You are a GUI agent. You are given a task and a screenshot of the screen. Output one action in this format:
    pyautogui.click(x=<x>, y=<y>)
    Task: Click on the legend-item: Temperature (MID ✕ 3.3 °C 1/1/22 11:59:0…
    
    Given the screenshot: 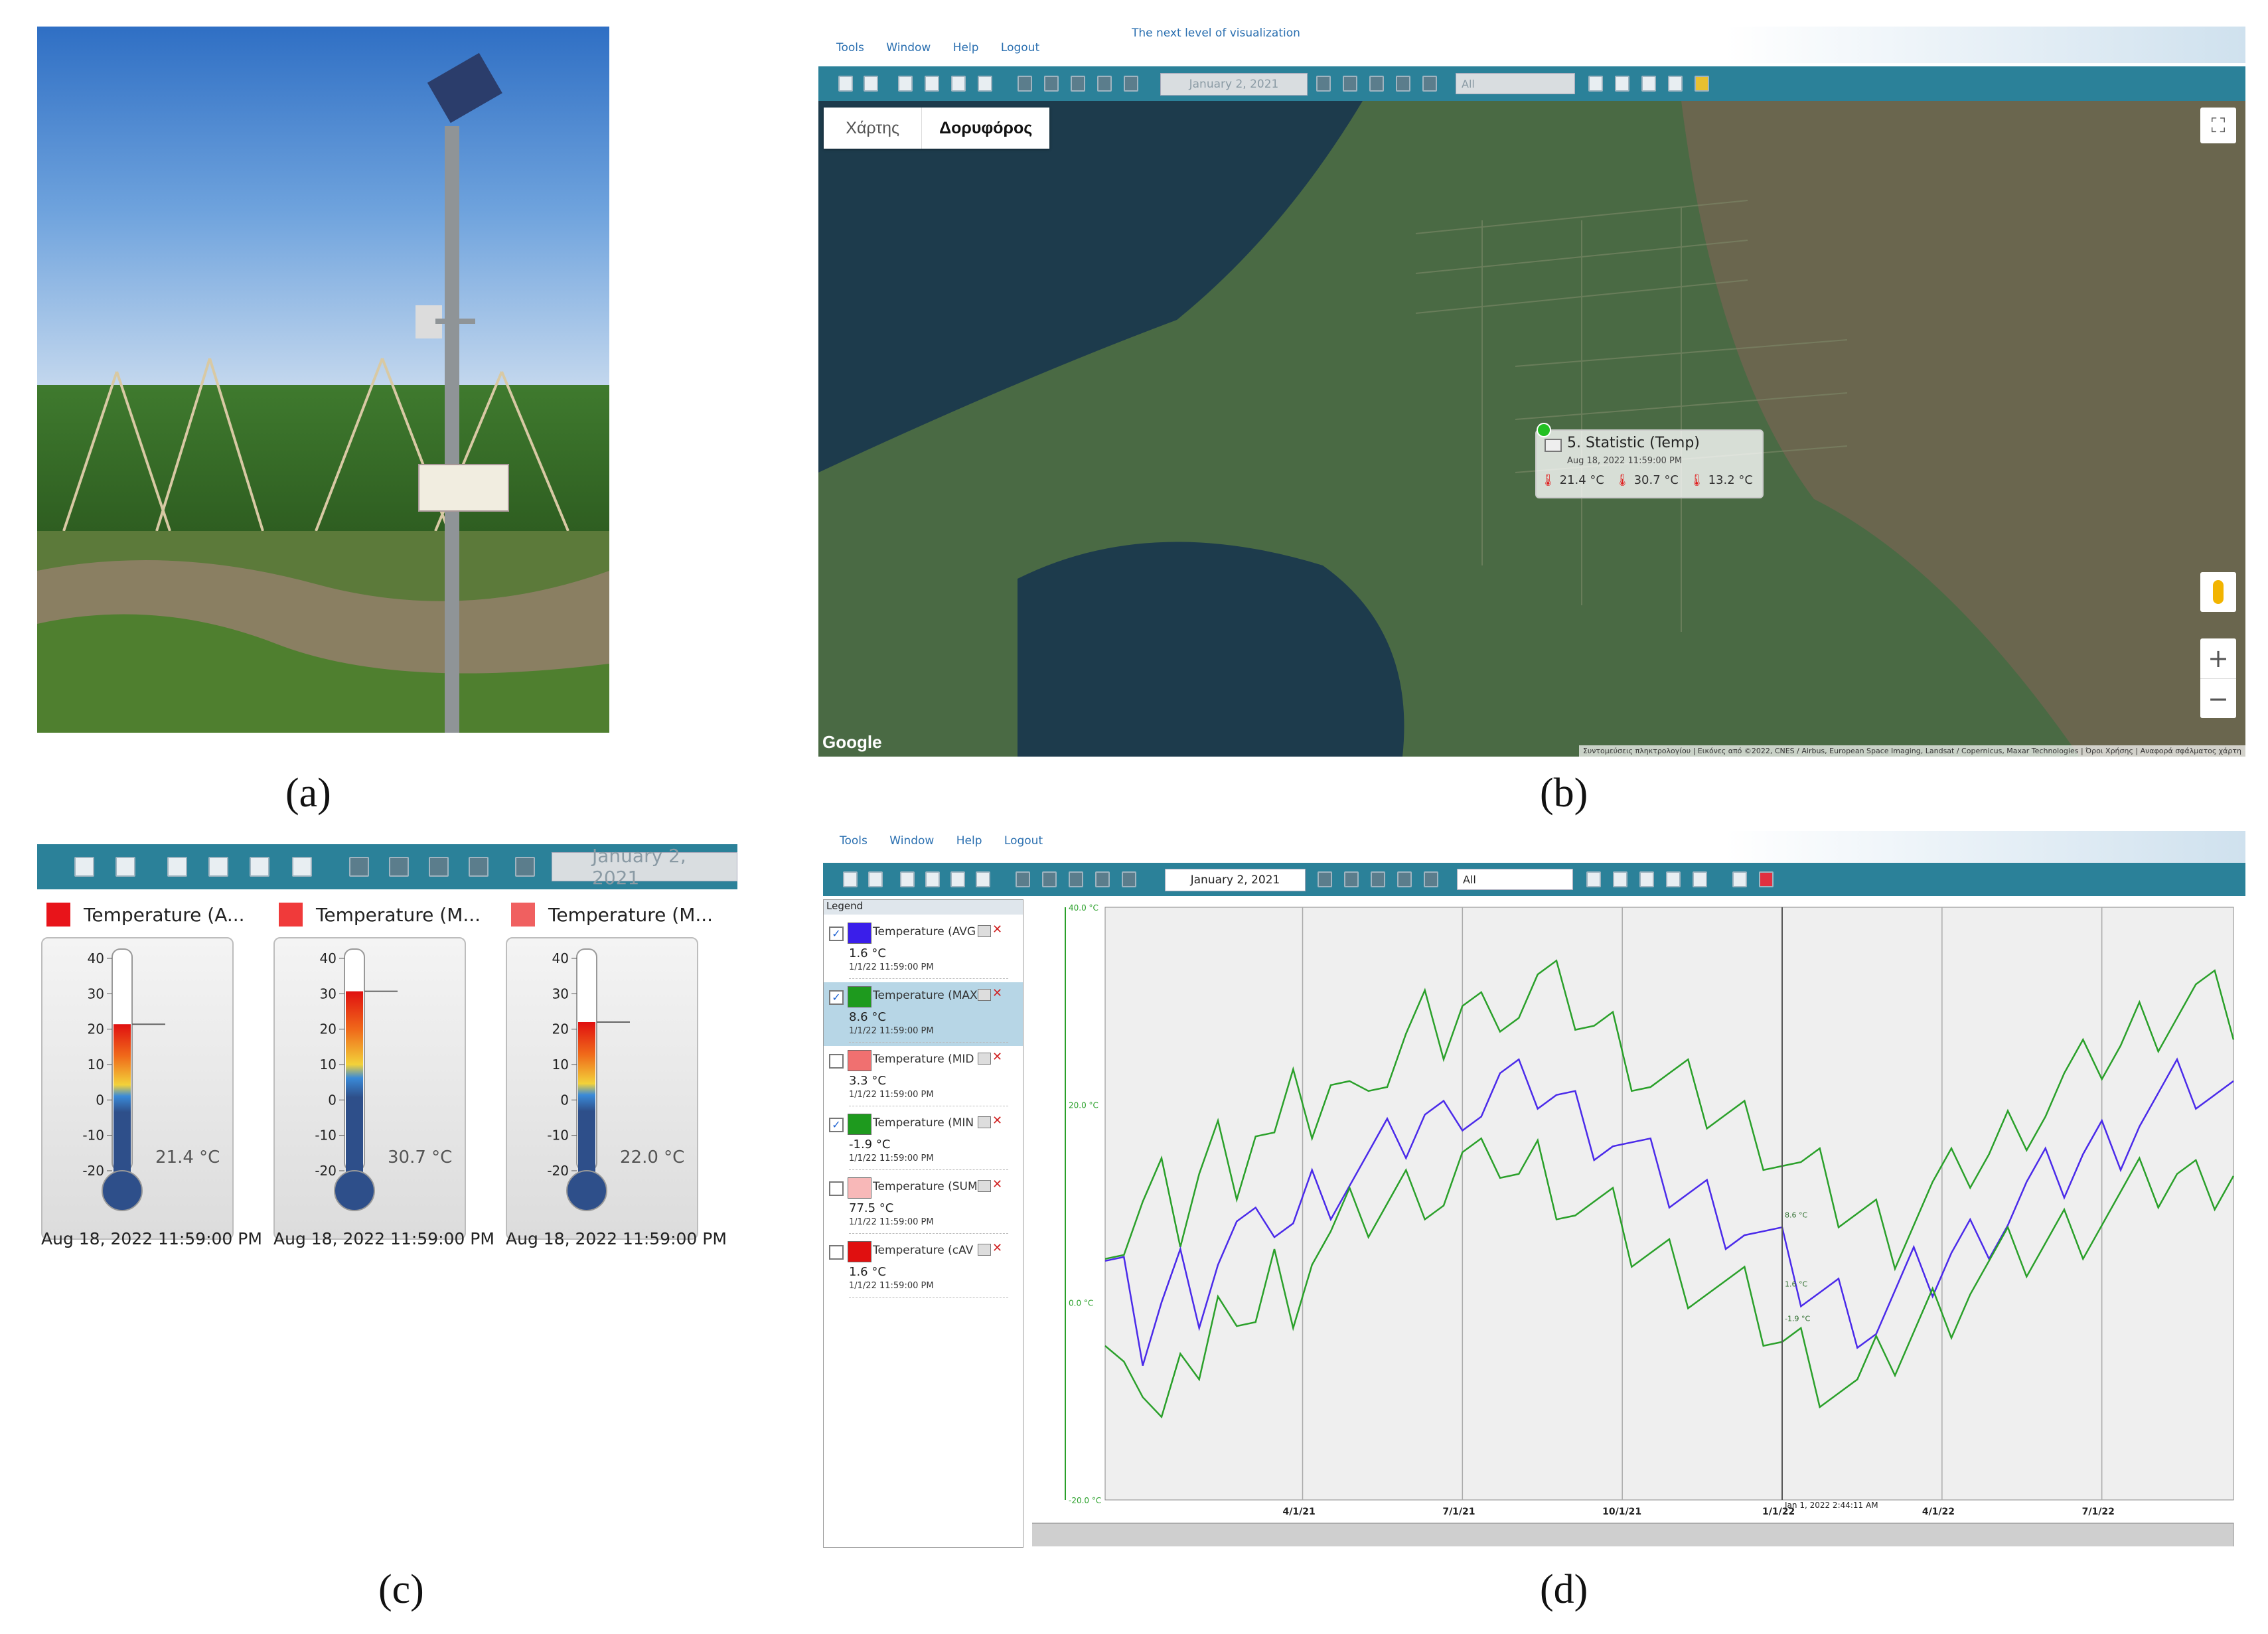 What is the action you would take?
    pyautogui.click(x=923, y=1078)
    